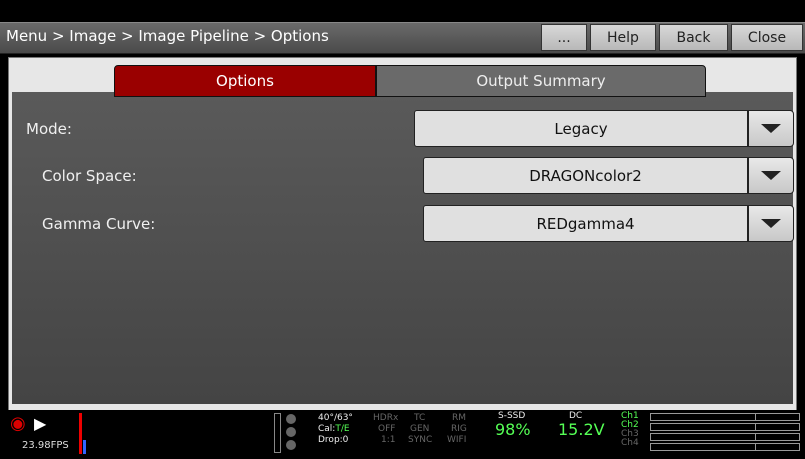  I want to click on mode-label: Mode:, so click(49, 129).